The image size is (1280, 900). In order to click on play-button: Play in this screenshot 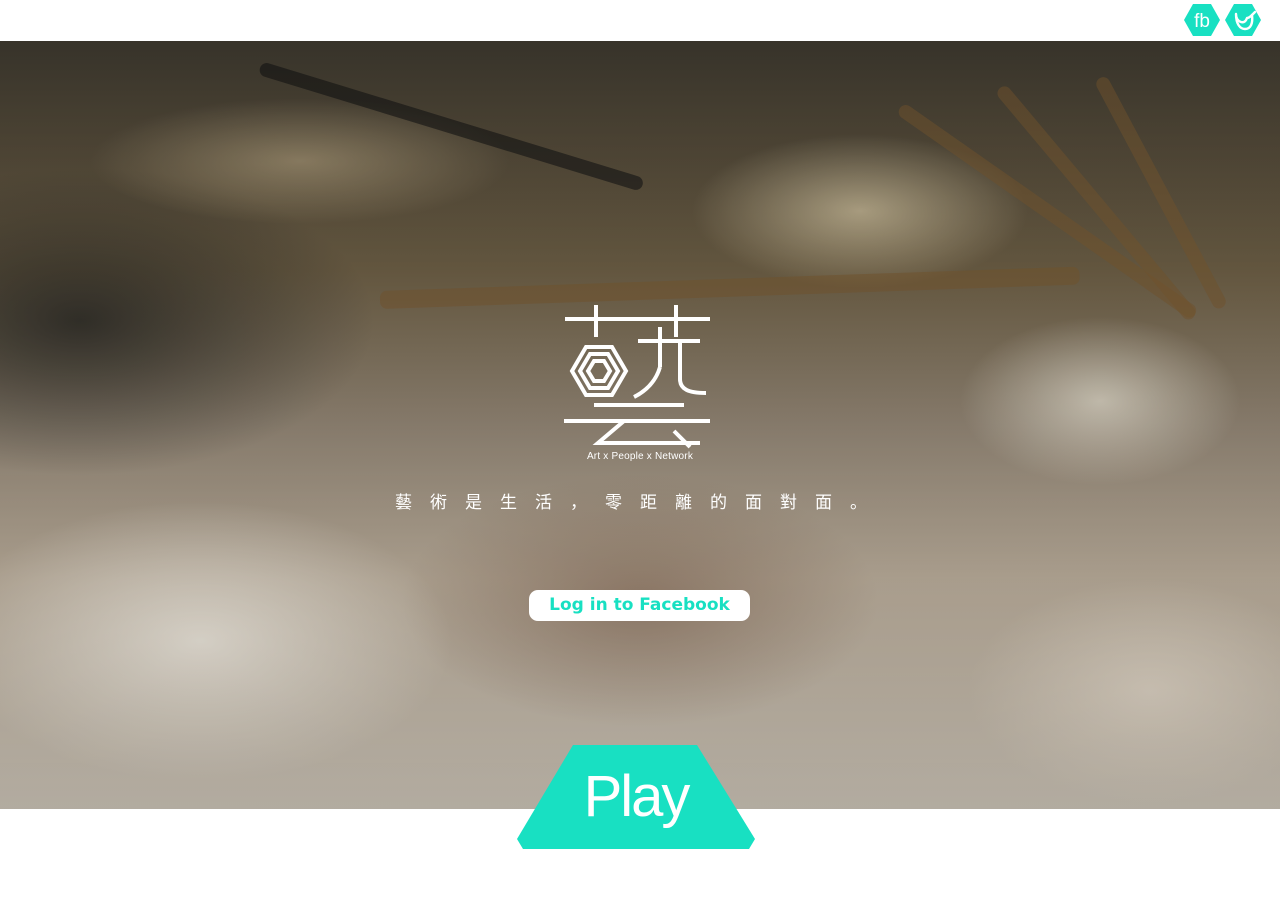, I will do `click(636, 797)`.